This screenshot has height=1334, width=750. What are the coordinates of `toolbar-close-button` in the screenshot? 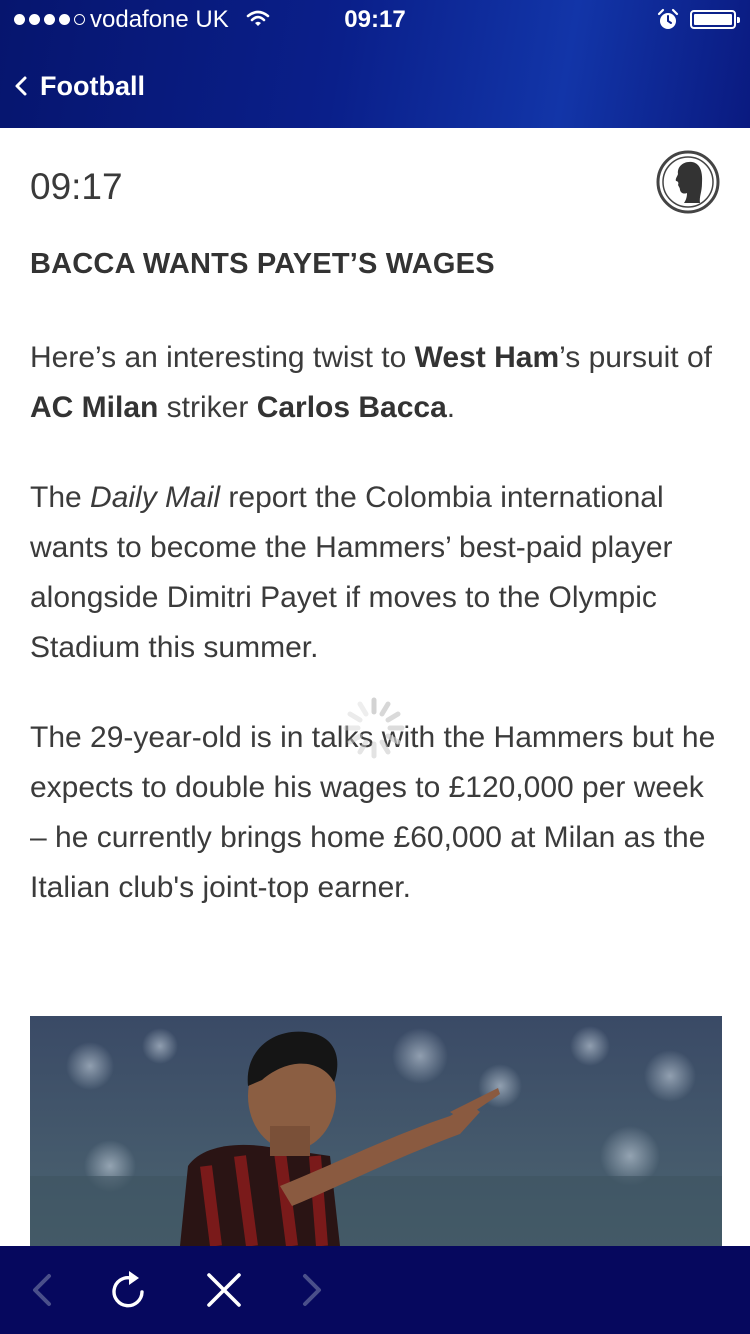 It's located at (224, 1290).